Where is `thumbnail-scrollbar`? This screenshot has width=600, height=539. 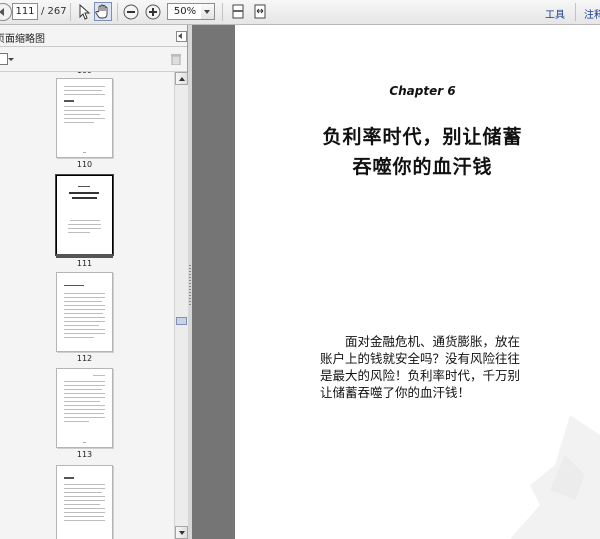
thumbnail-scrollbar is located at coordinates (181, 305).